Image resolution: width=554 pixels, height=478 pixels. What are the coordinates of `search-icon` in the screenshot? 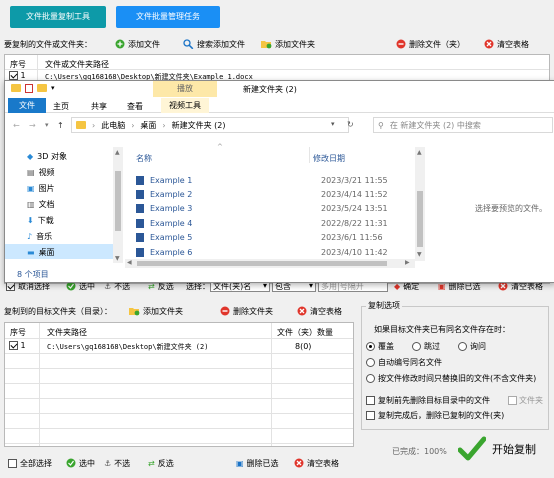 It's located at (188, 44).